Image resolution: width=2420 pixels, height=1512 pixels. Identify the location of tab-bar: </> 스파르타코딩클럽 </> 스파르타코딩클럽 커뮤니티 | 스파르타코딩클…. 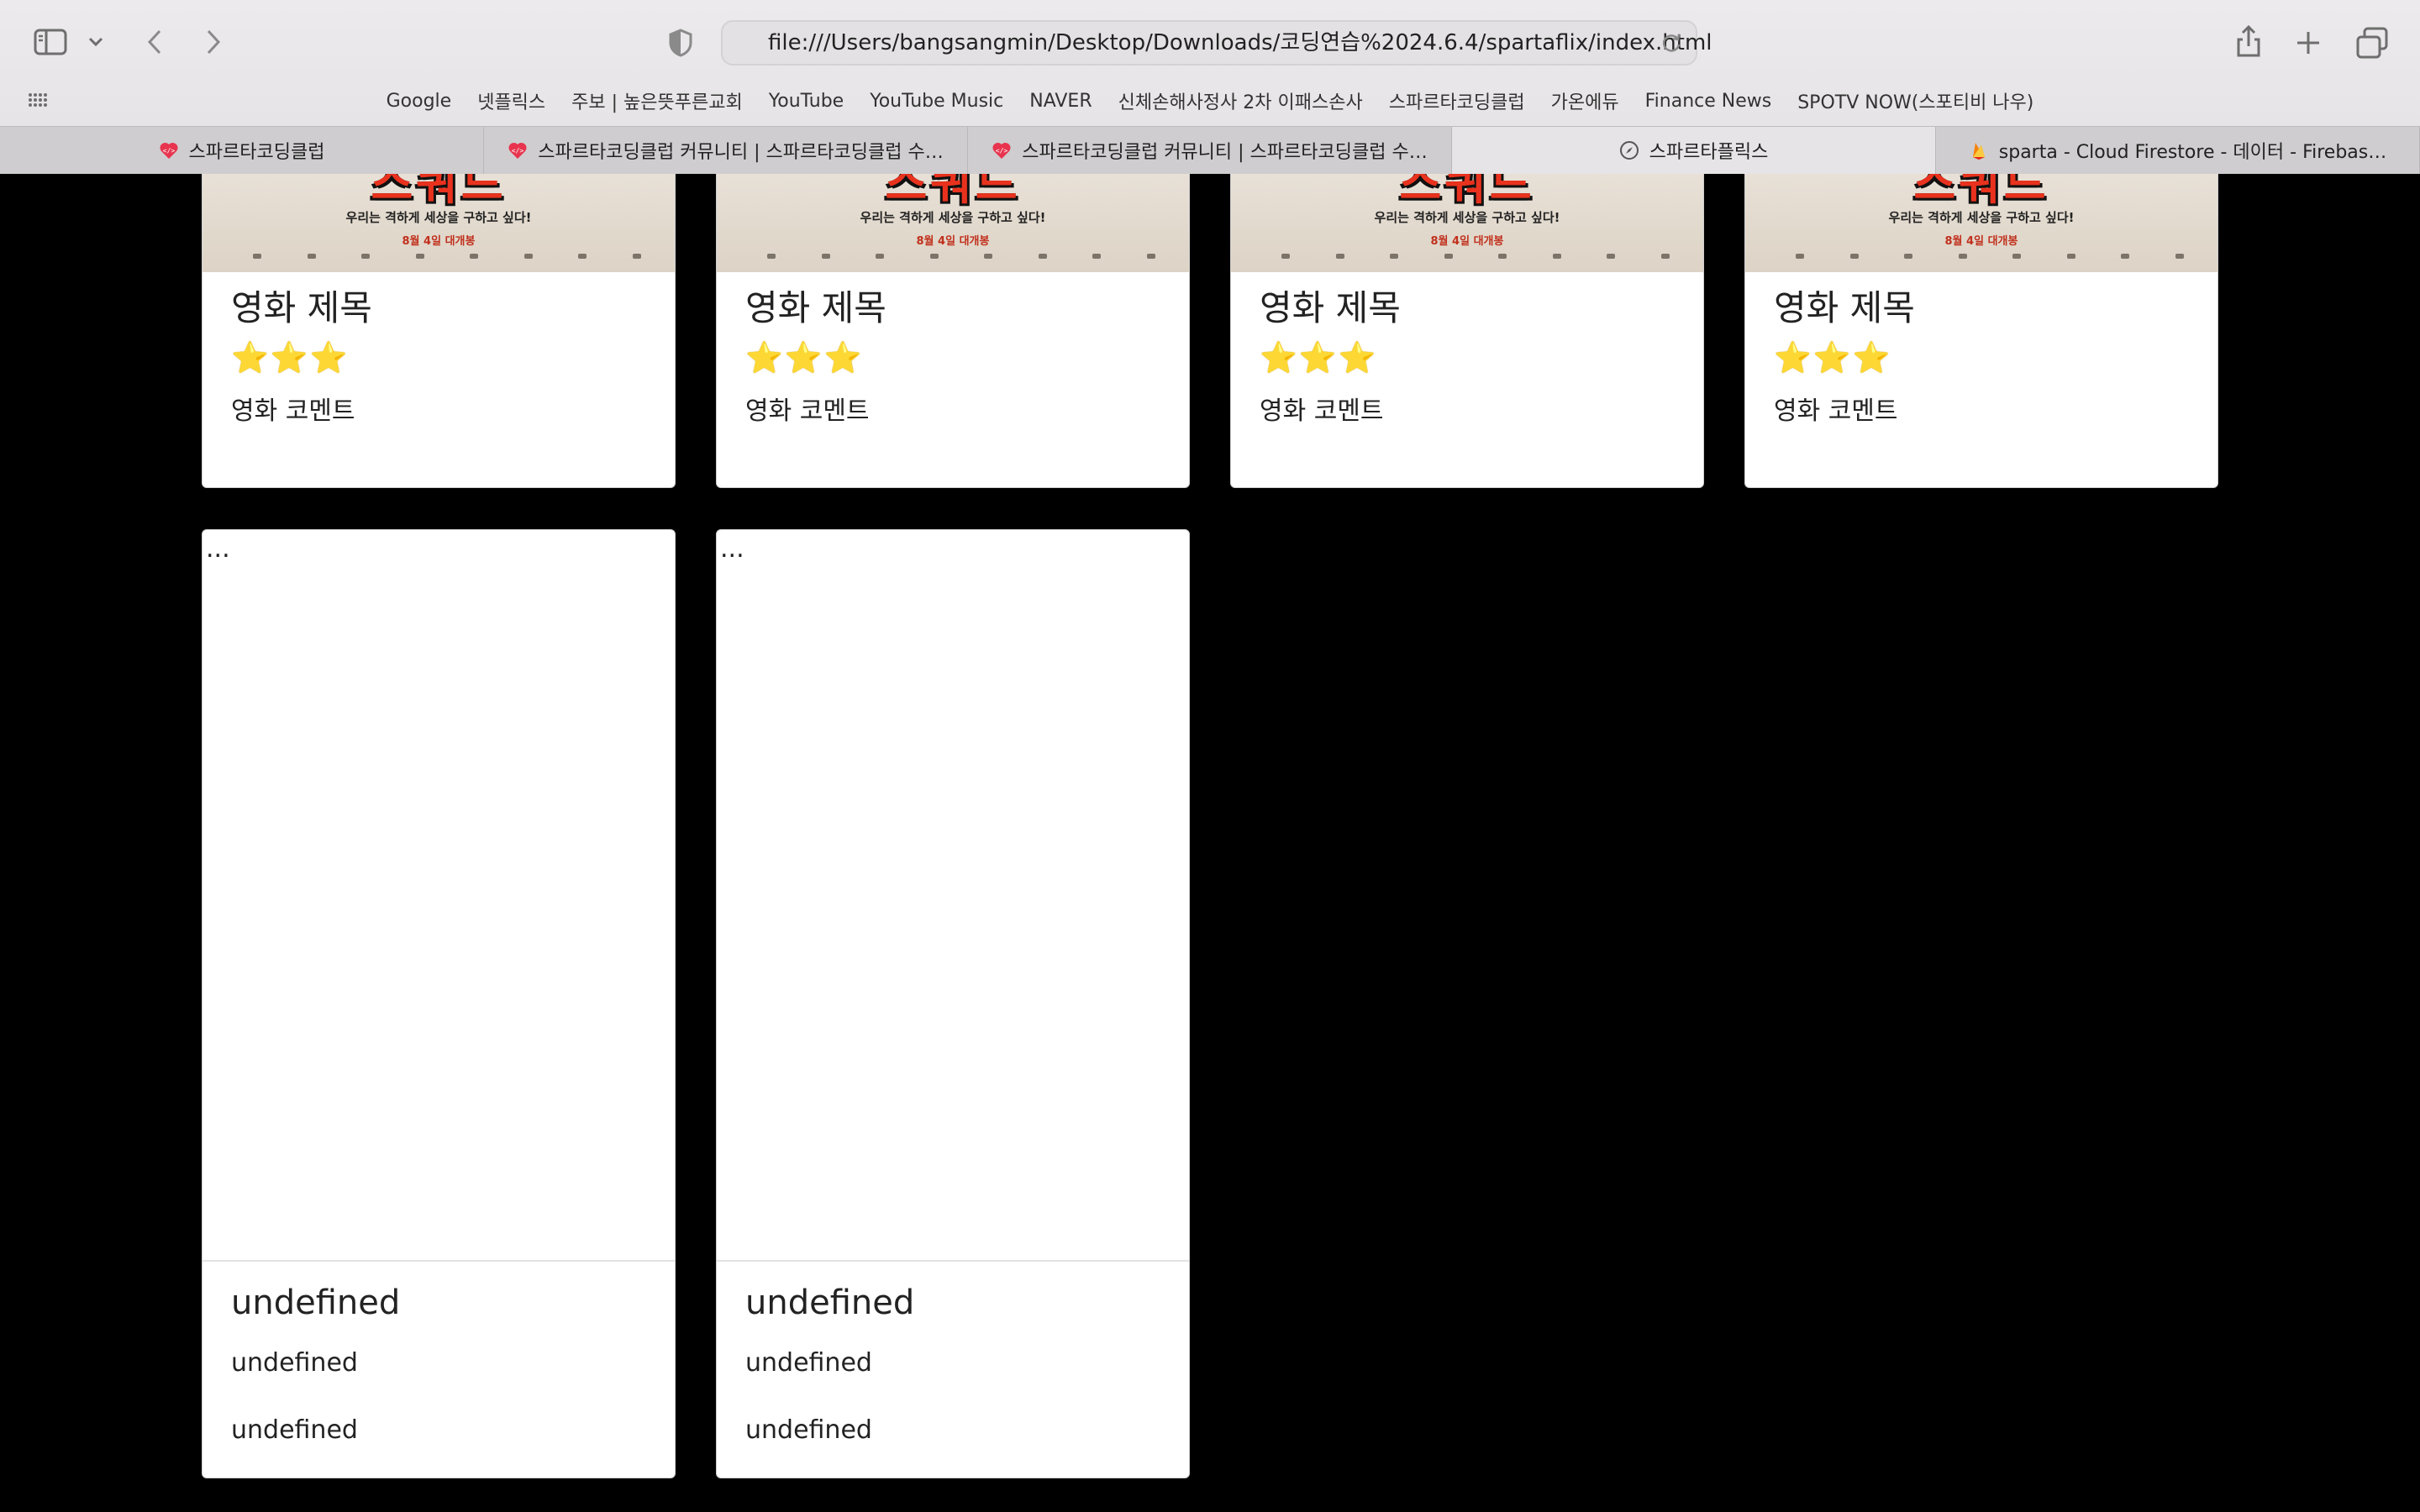
(1210, 150).